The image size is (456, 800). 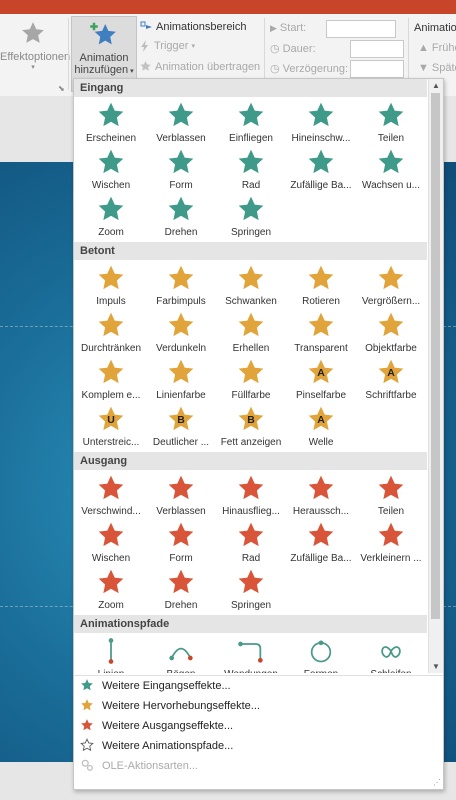 What do you see at coordinates (181, 285) in the screenshot?
I see `effect-betont-1: Farbimpuls` at bounding box center [181, 285].